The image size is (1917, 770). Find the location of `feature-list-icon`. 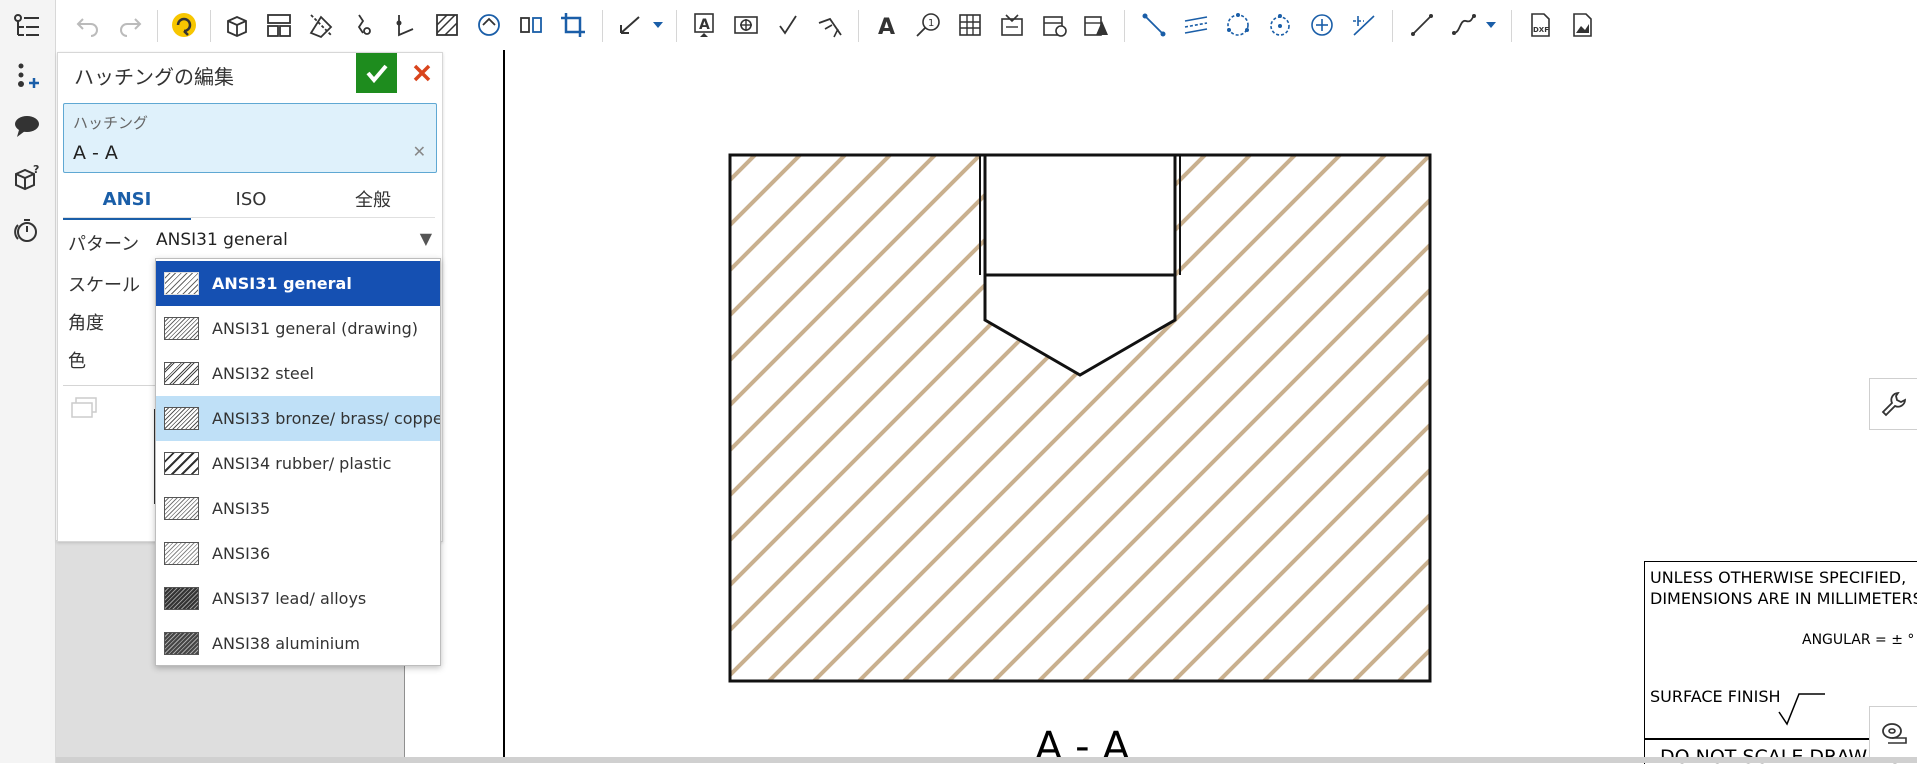

feature-list-icon is located at coordinates (27, 26).